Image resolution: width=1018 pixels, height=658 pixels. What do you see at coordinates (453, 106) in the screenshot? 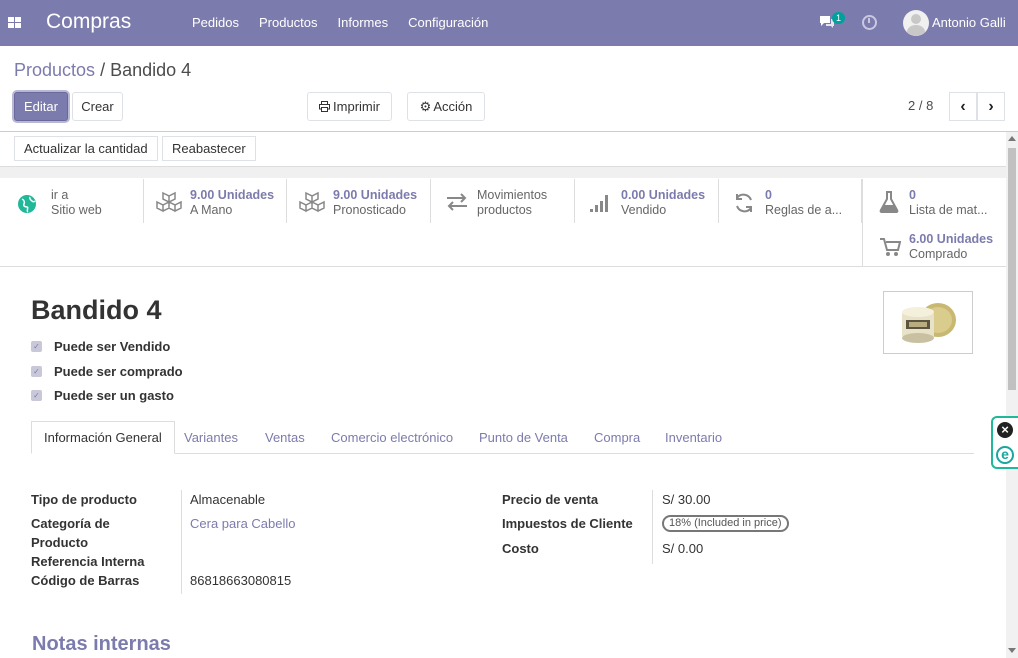
I see `action-label: Acción` at bounding box center [453, 106].